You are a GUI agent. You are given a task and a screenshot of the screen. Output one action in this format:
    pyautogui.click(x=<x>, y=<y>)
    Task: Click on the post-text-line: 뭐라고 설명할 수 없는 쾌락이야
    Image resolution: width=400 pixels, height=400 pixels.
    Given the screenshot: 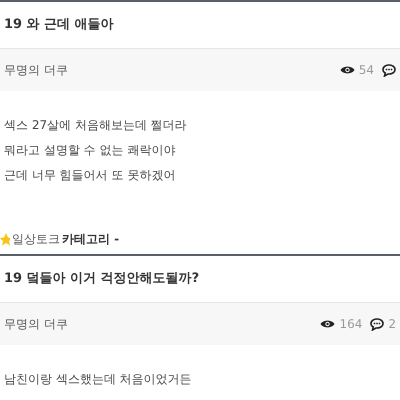 What is the action you would take?
    pyautogui.click(x=90, y=150)
    